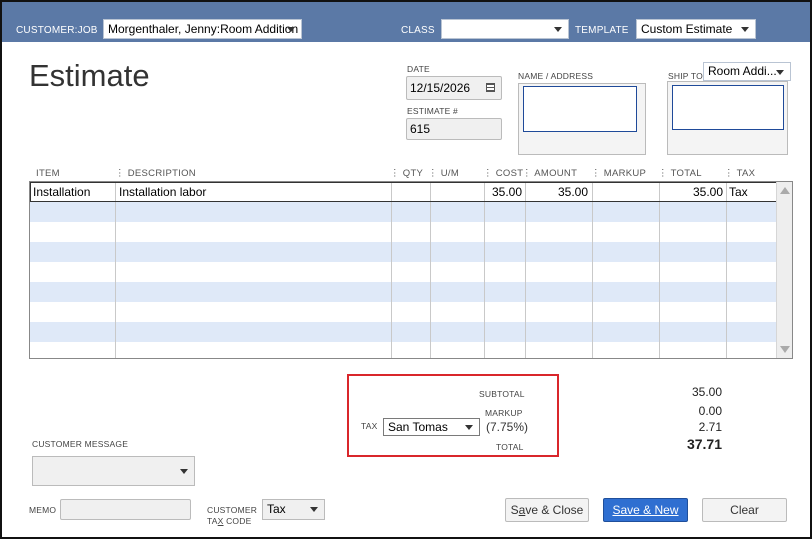 This screenshot has width=812, height=539. What do you see at coordinates (687, 29) in the screenshot?
I see `template-value: Custom Estimate` at bounding box center [687, 29].